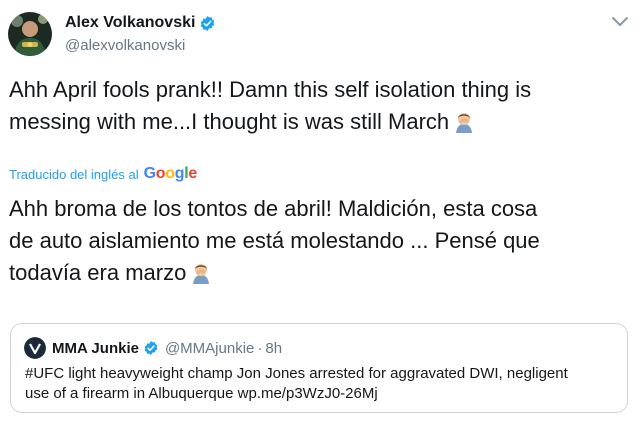  Describe the element at coordinates (209, 348) in the screenshot. I see `quoted-author-handle: @MMAjunkie` at that location.